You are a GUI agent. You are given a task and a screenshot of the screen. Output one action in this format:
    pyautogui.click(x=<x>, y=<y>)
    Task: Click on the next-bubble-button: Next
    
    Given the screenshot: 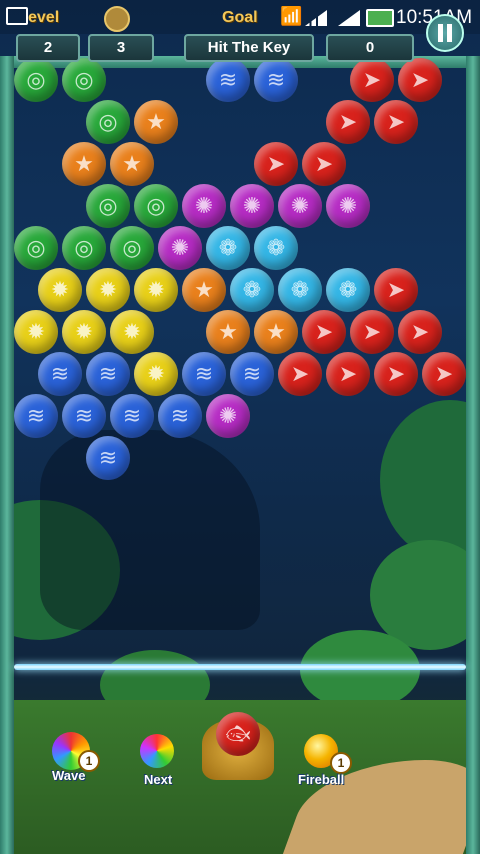 What is the action you would take?
    pyautogui.click(x=159, y=759)
    